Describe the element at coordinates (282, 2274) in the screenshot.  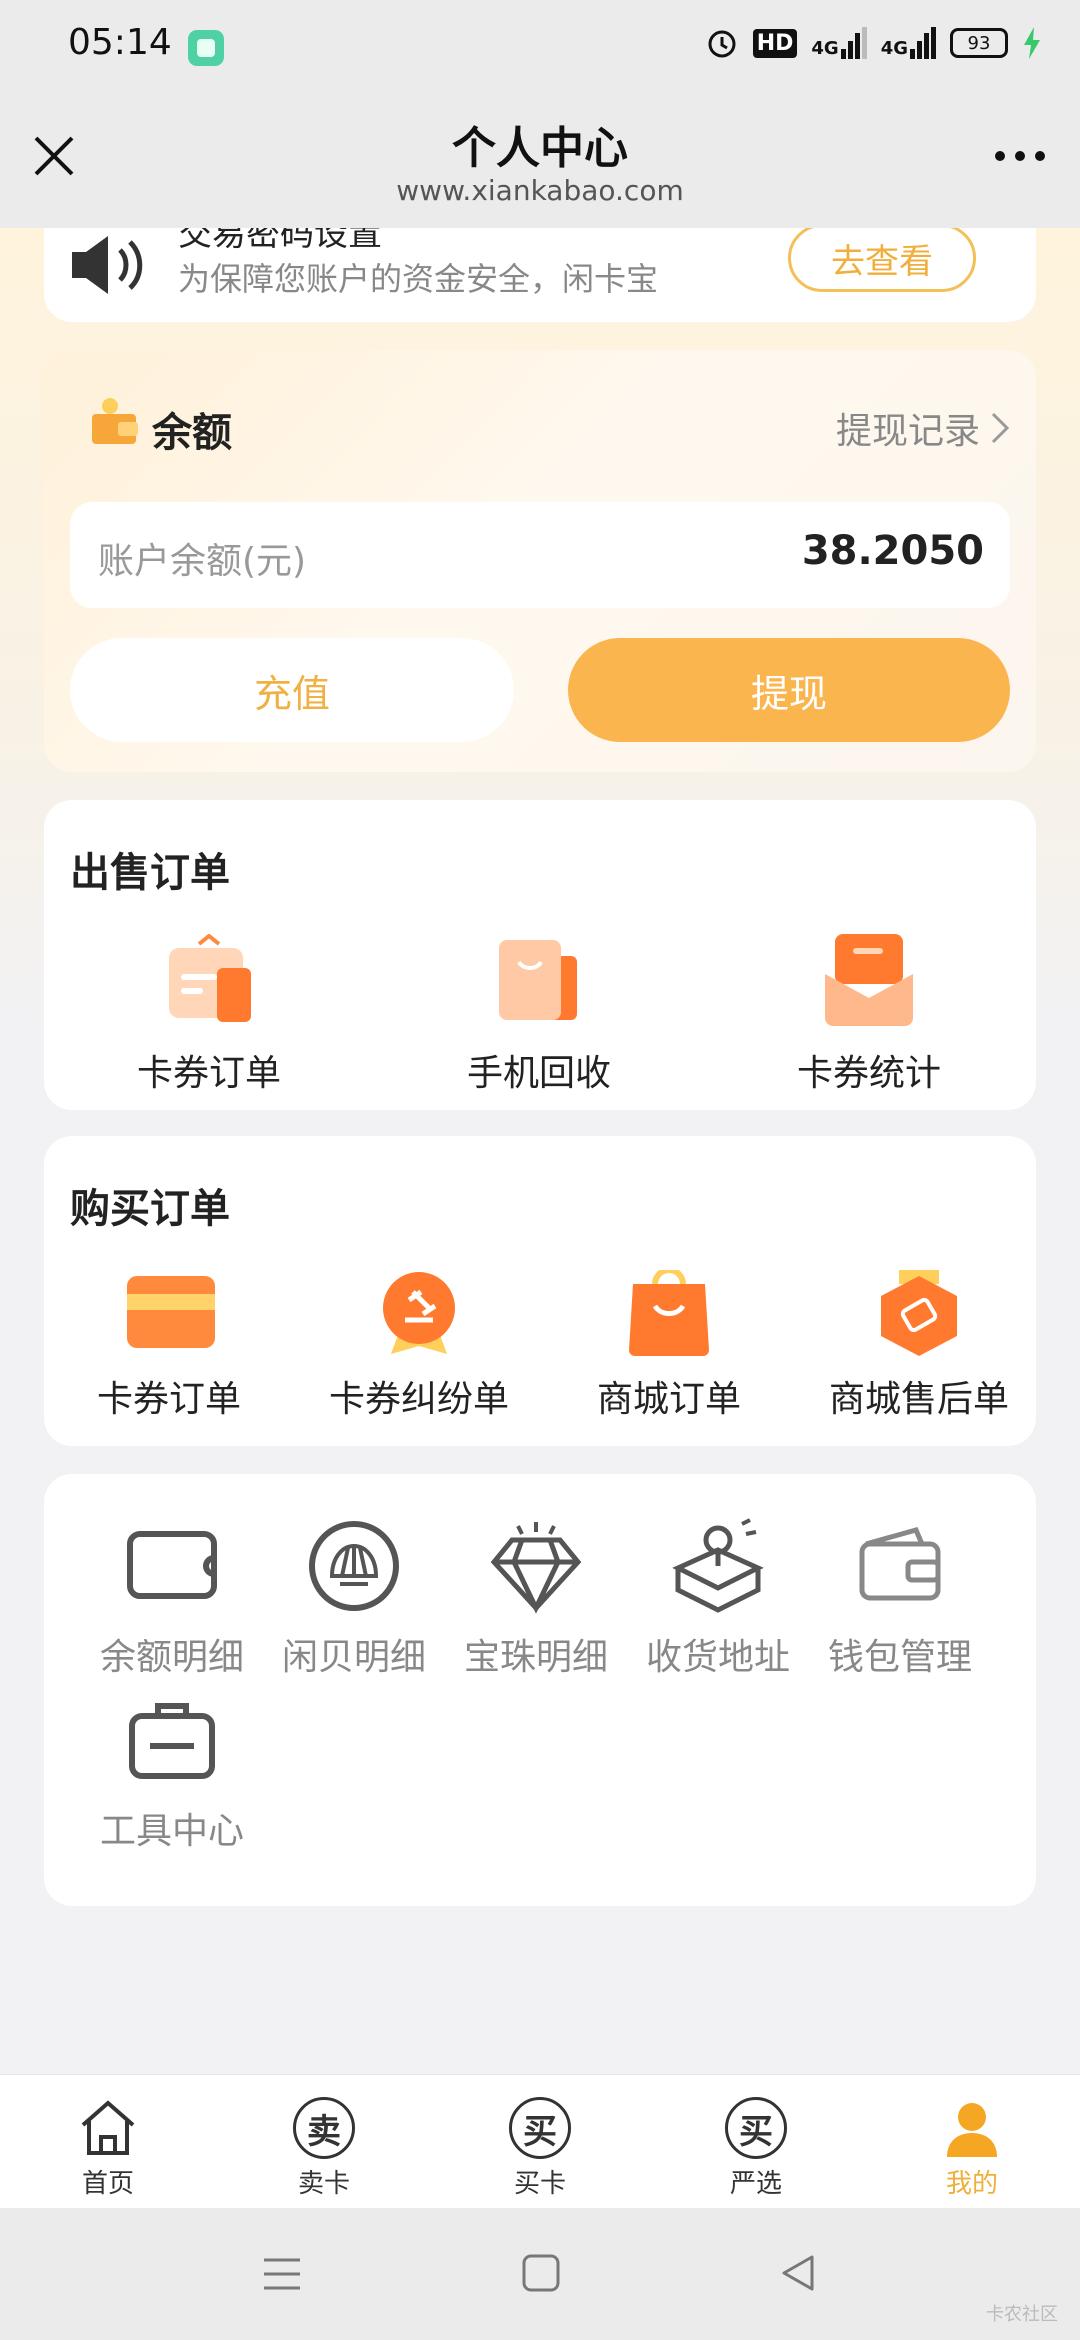
I see `menu-icon` at that location.